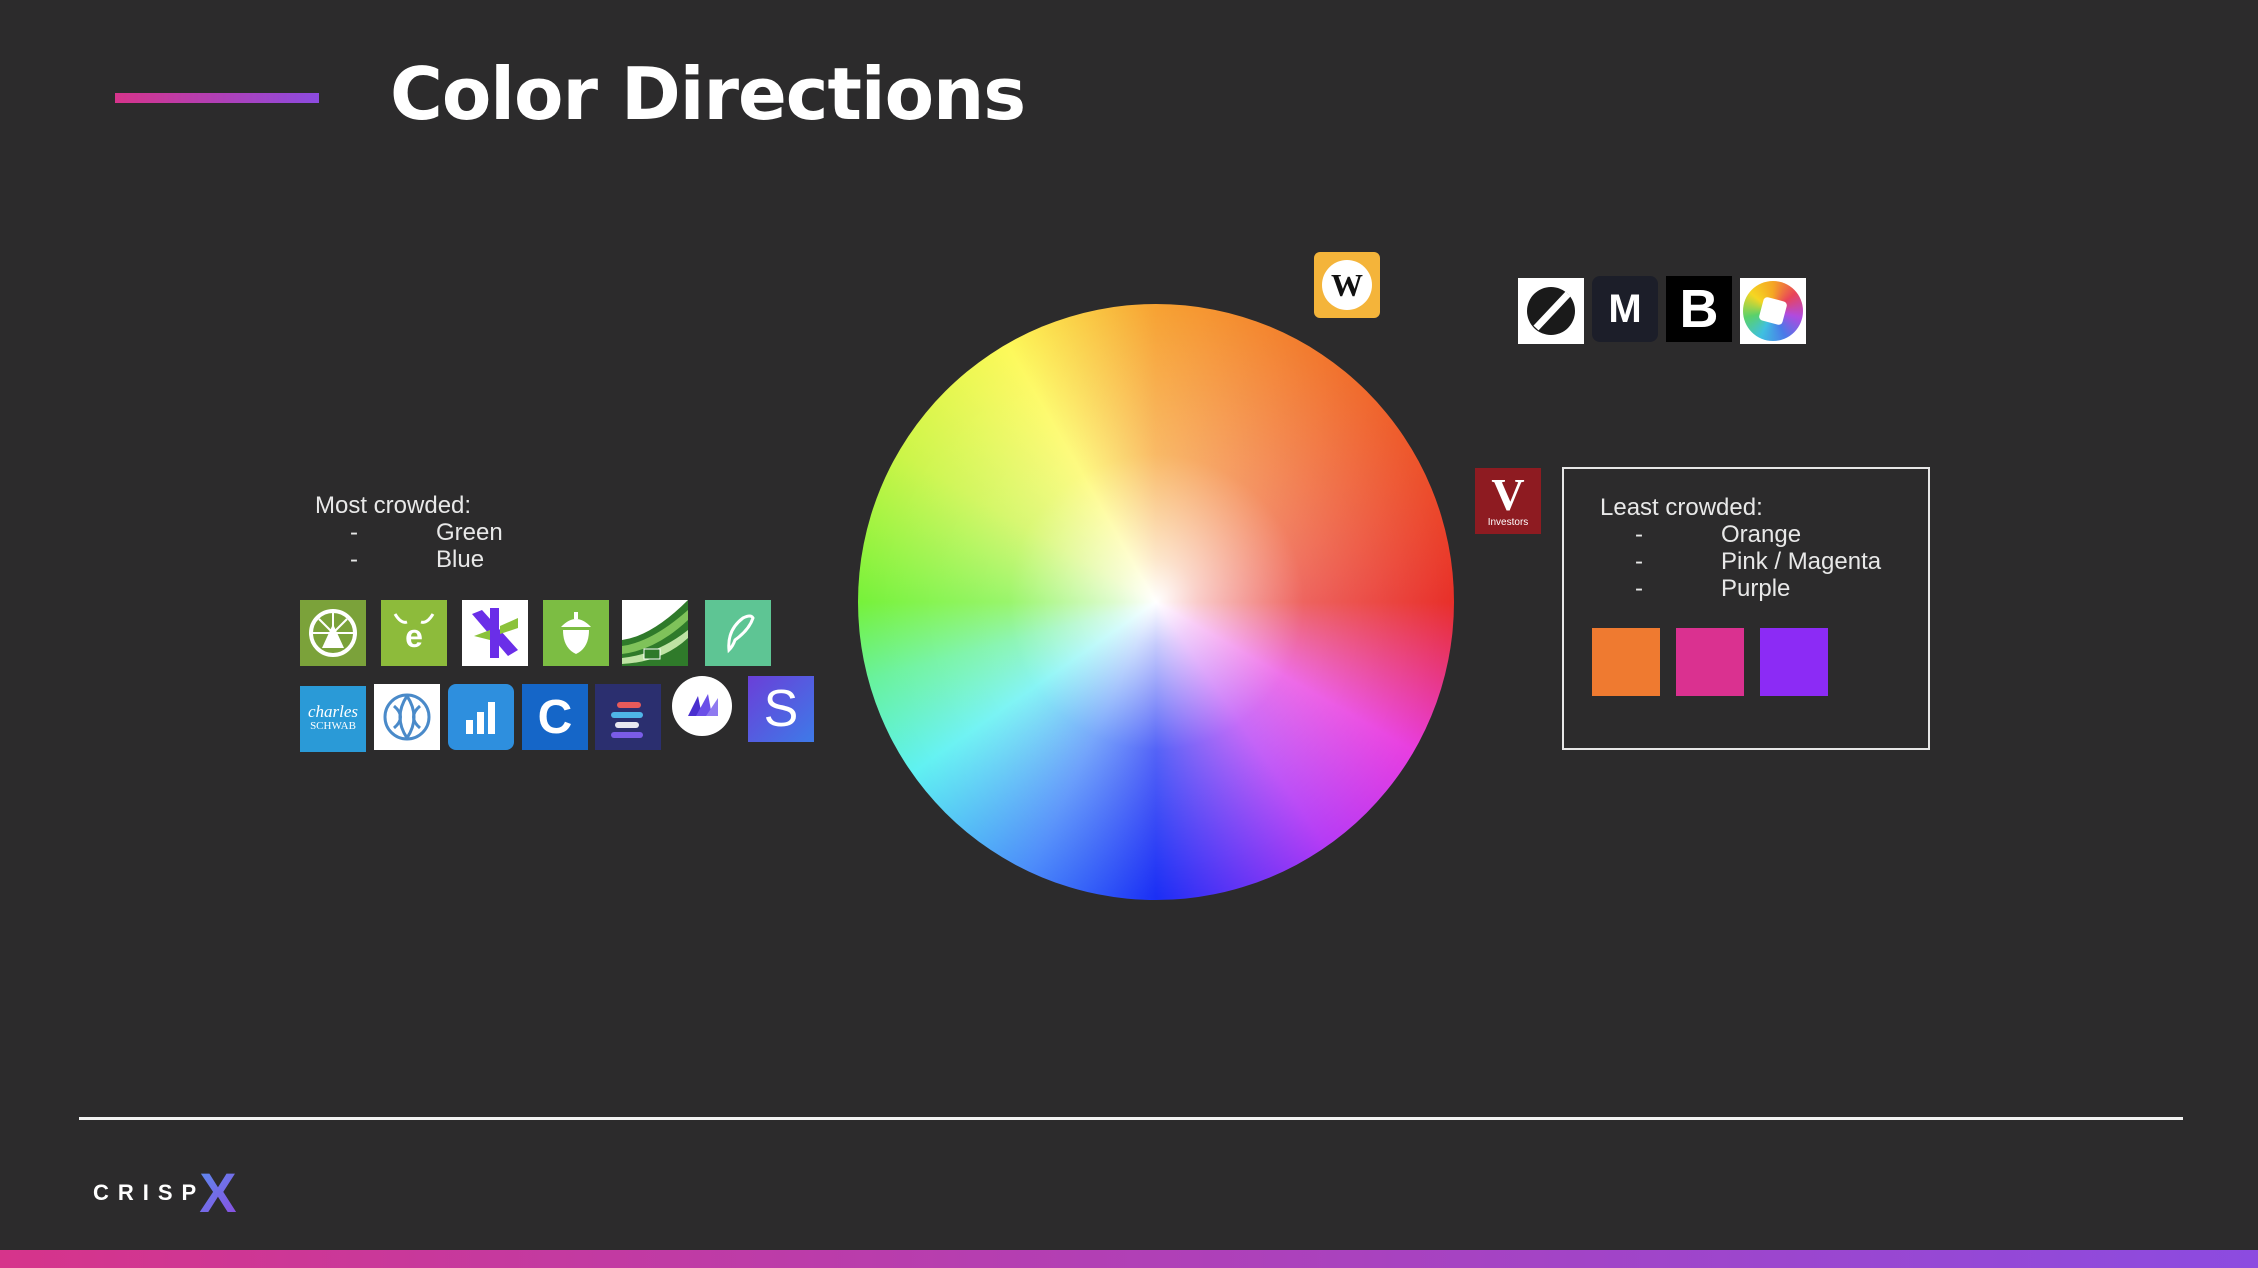 The height and width of the screenshot is (1268, 2258). I want to click on stash-x-icon, so click(495, 633).